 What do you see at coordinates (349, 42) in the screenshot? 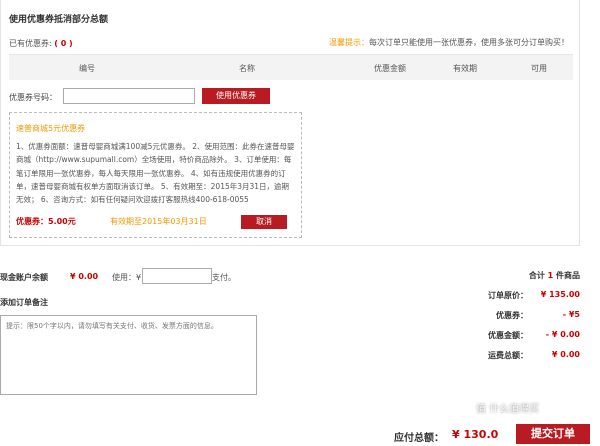
I see `tip-label: 温馨提示：` at bounding box center [349, 42].